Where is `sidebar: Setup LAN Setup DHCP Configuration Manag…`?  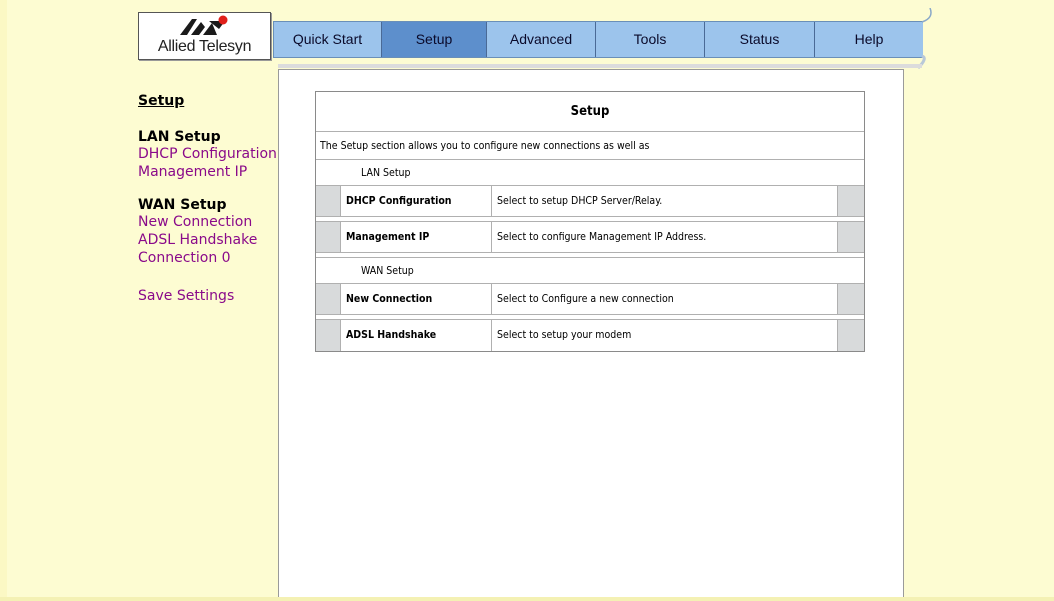 sidebar: Setup LAN Setup DHCP Configuration Manag… is located at coordinates (208, 199).